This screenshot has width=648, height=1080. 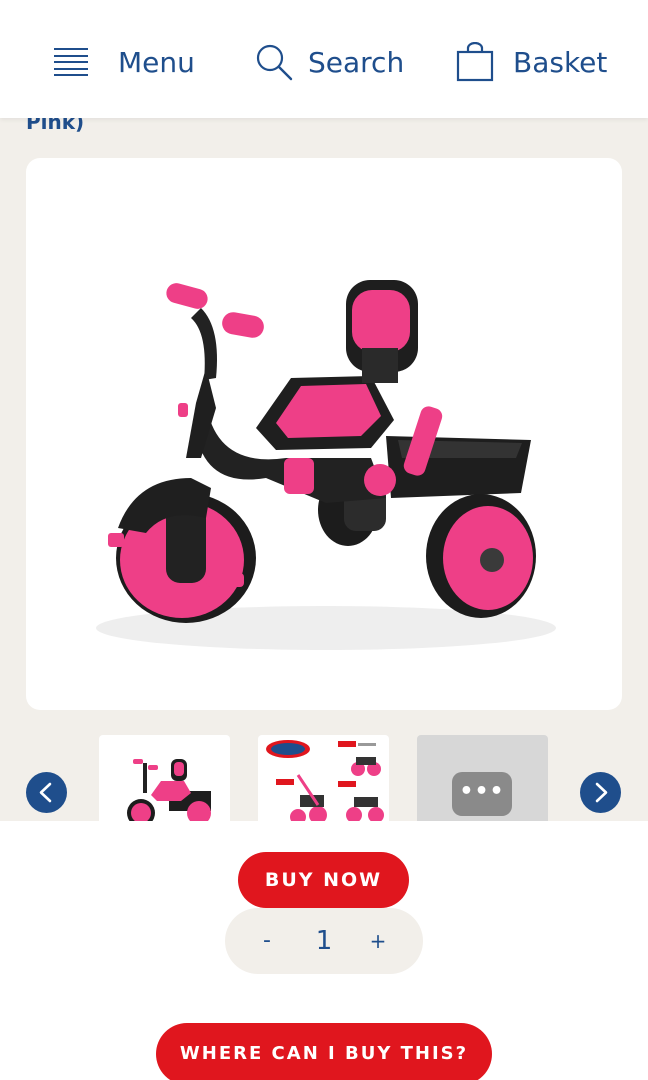 I want to click on search-label: Search, so click(x=356, y=62).